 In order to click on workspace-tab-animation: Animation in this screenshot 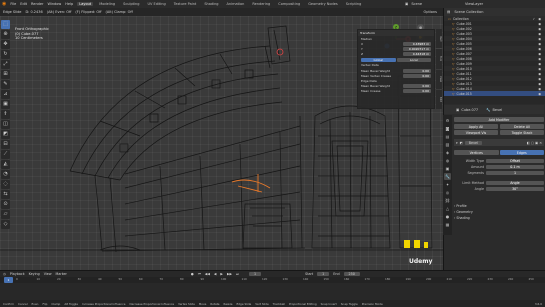, I will do `click(236, 4)`.